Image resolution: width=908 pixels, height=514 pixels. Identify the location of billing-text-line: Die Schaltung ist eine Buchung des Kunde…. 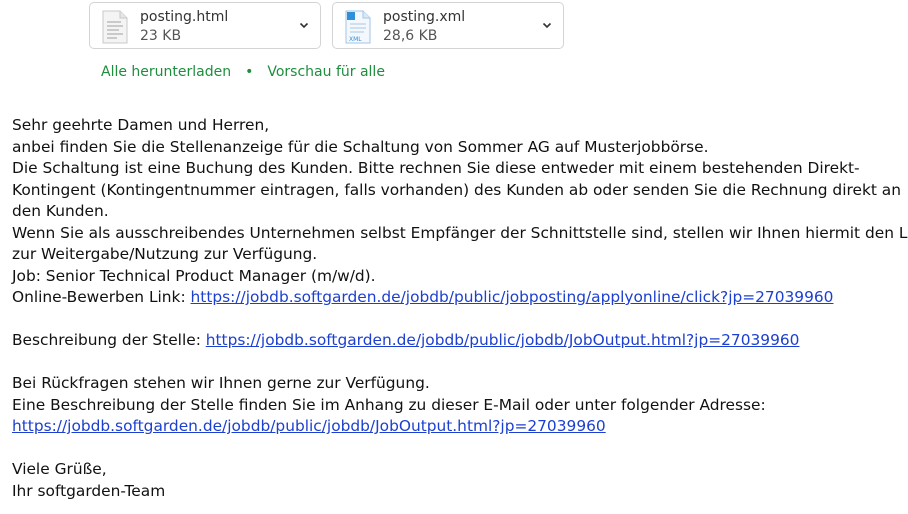
(436, 168).